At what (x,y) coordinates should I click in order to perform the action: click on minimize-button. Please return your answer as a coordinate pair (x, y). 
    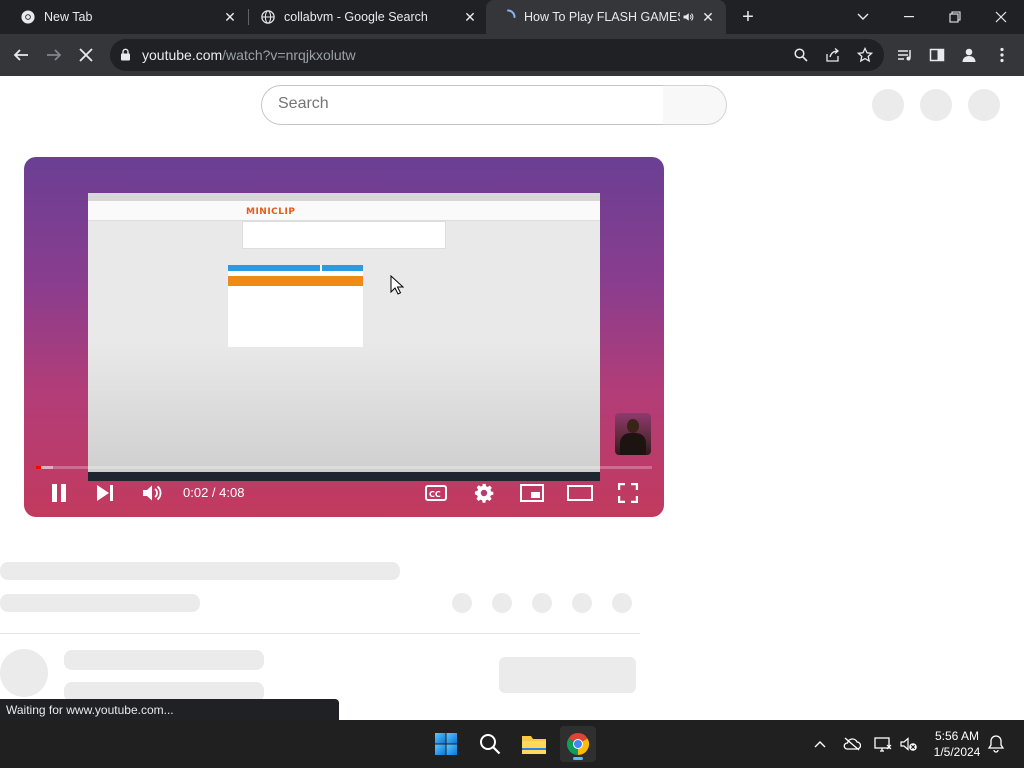
    Looking at the image, I should click on (909, 17).